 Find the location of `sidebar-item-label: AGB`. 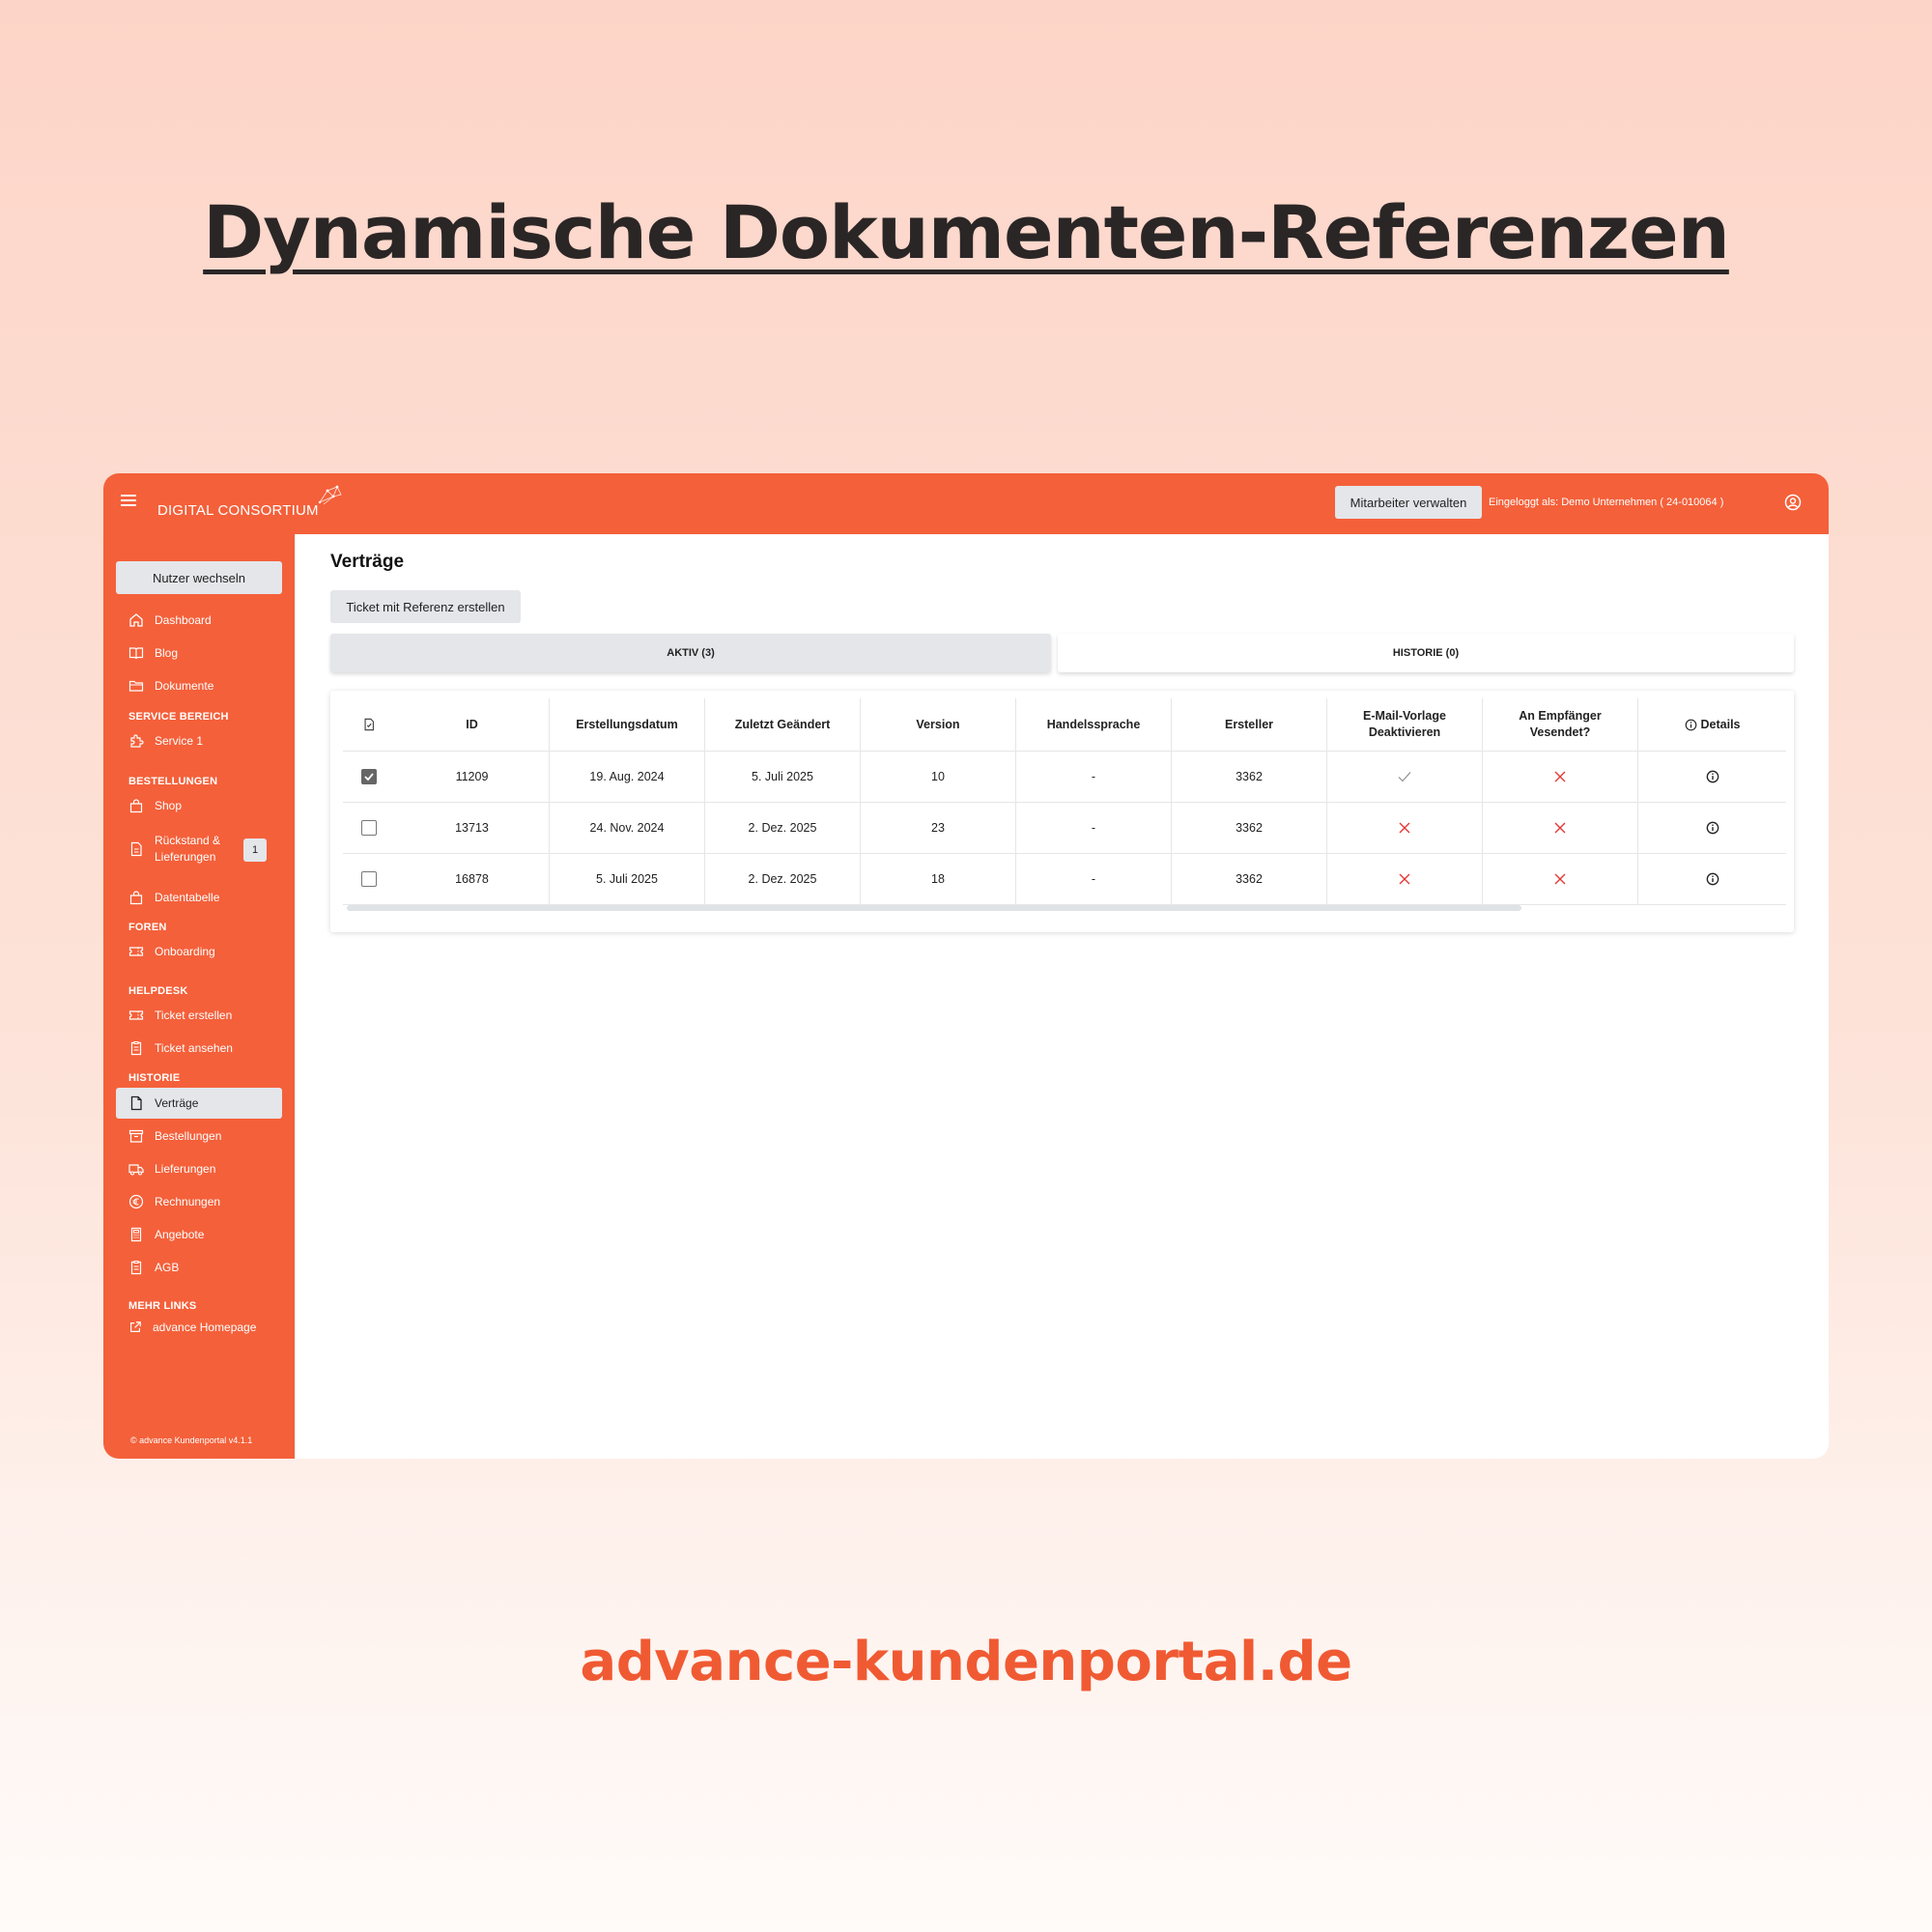

sidebar-item-label: AGB is located at coordinates (167, 1267).